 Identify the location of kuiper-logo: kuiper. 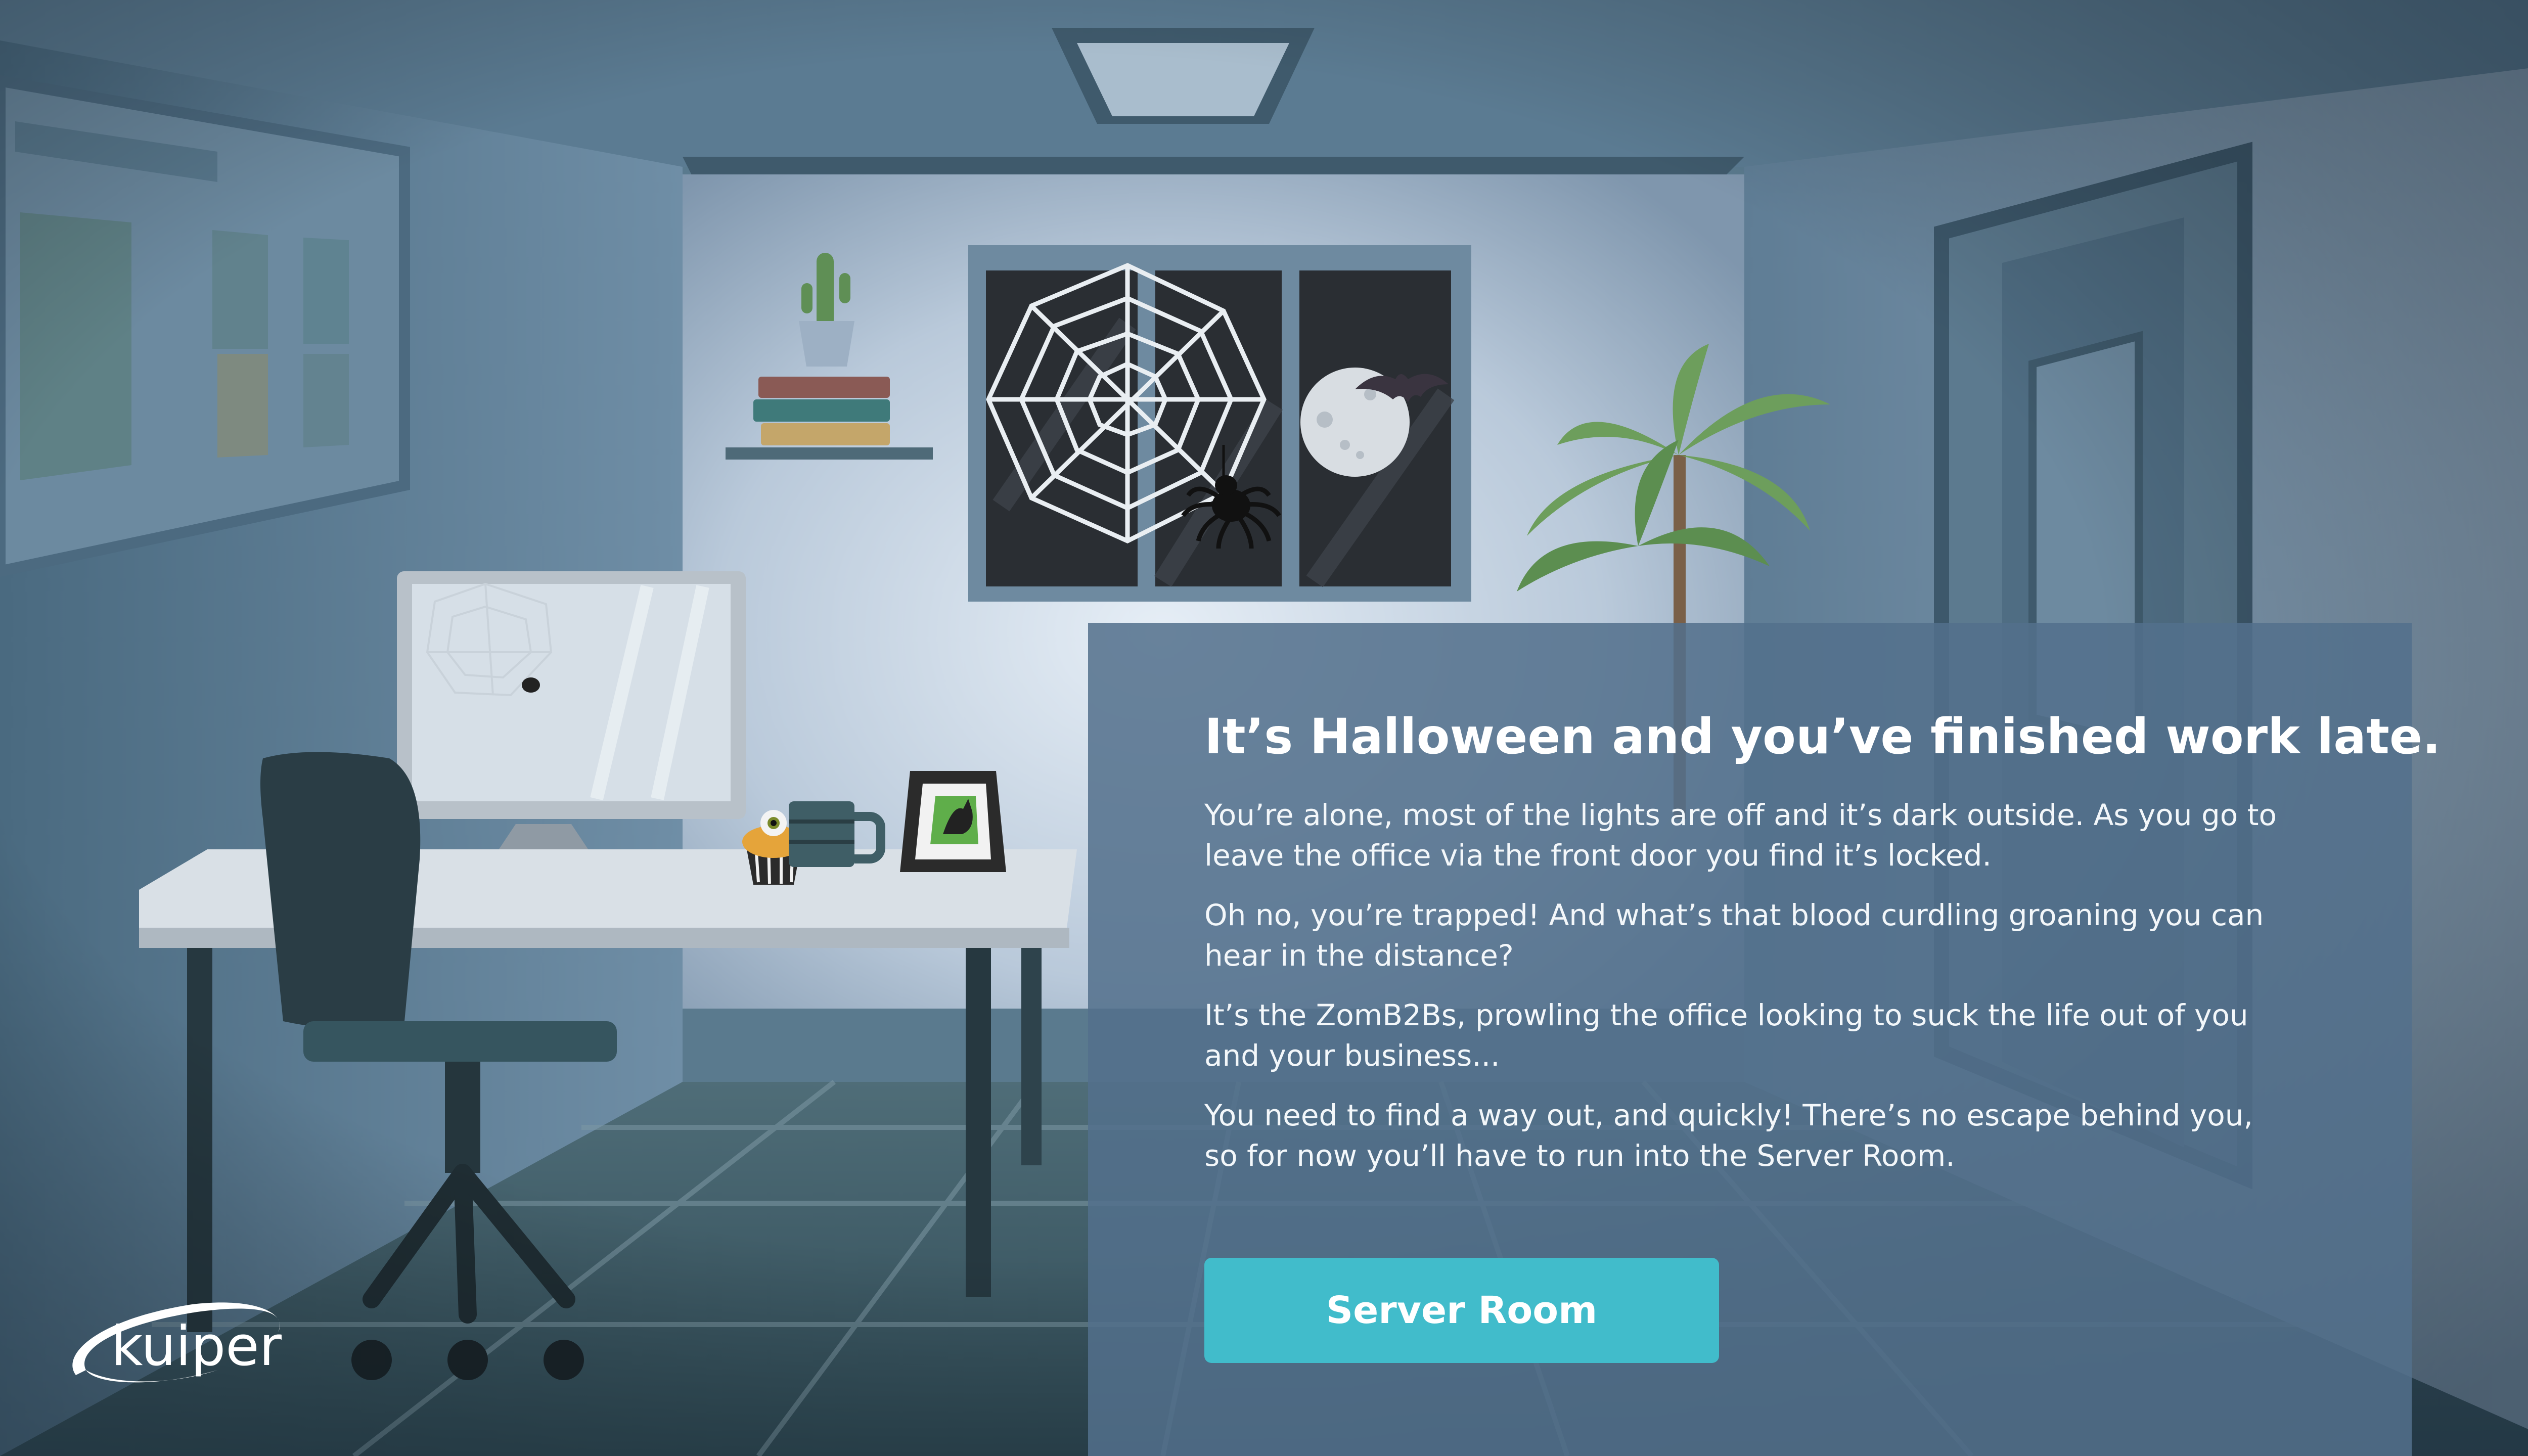
(177, 1342).